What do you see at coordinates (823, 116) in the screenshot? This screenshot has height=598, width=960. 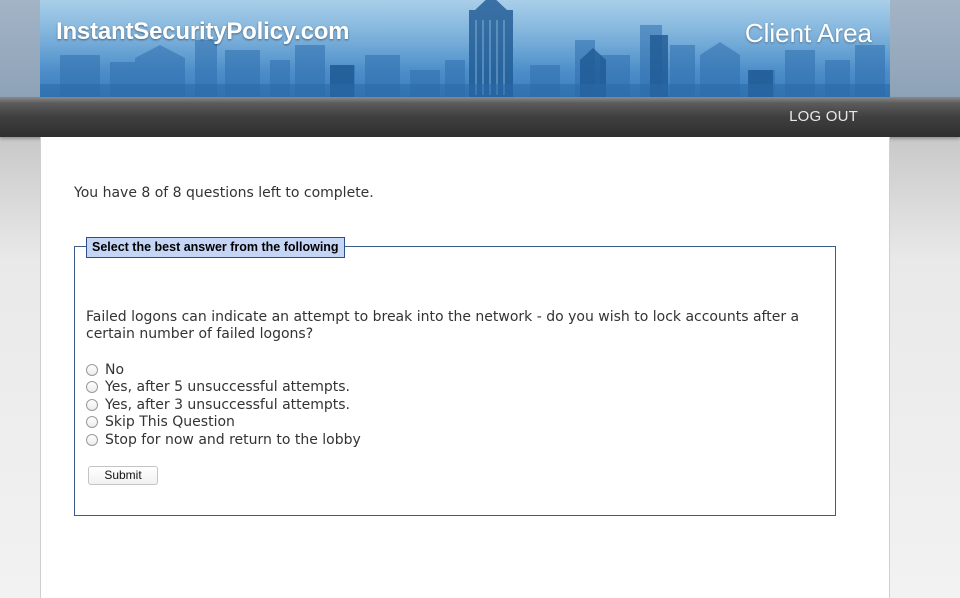 I see `logout-link: LOG OUT` at bounding box center [823, 116].